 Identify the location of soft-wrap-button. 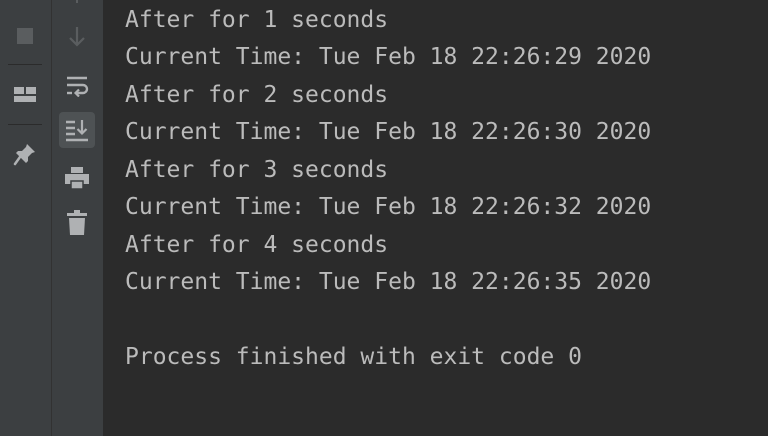
(77, 85).